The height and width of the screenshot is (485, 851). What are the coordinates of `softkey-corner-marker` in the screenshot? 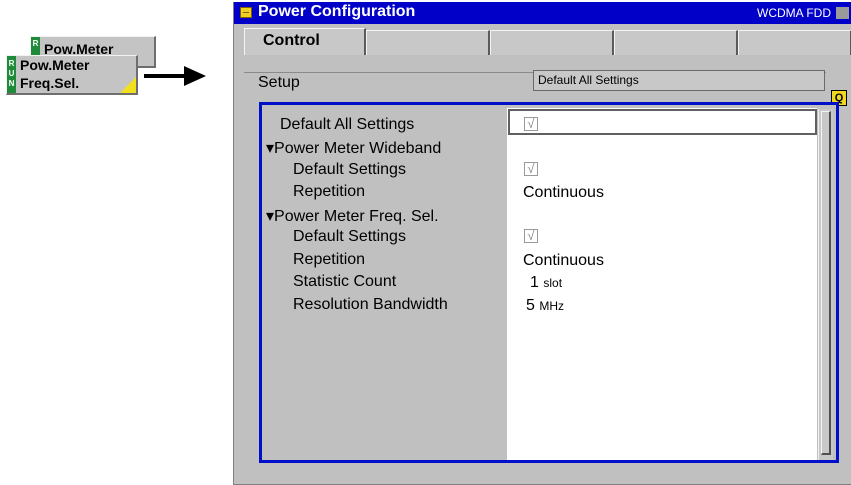 It's located at (128, 85).